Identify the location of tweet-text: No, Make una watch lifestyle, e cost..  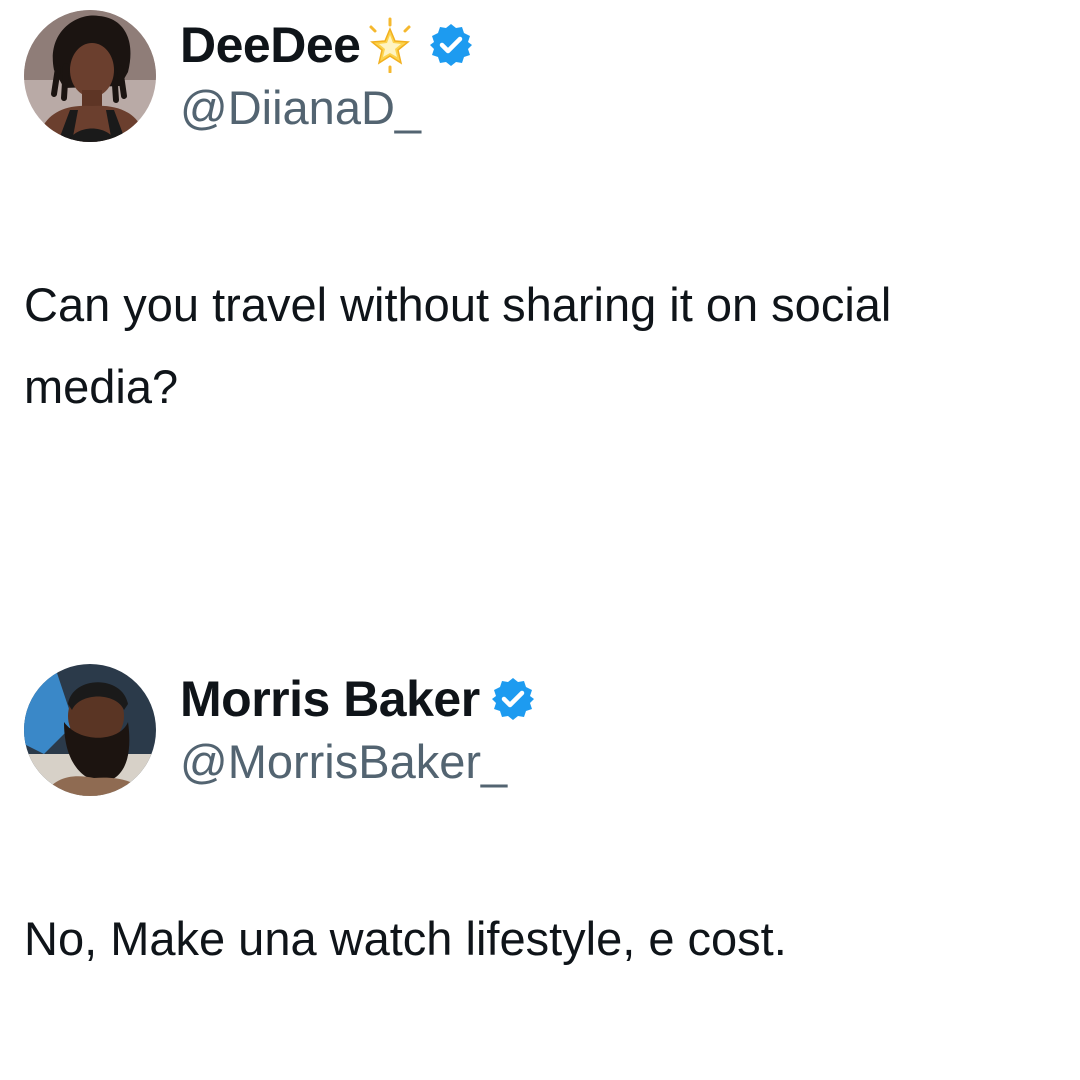
(405, 938).